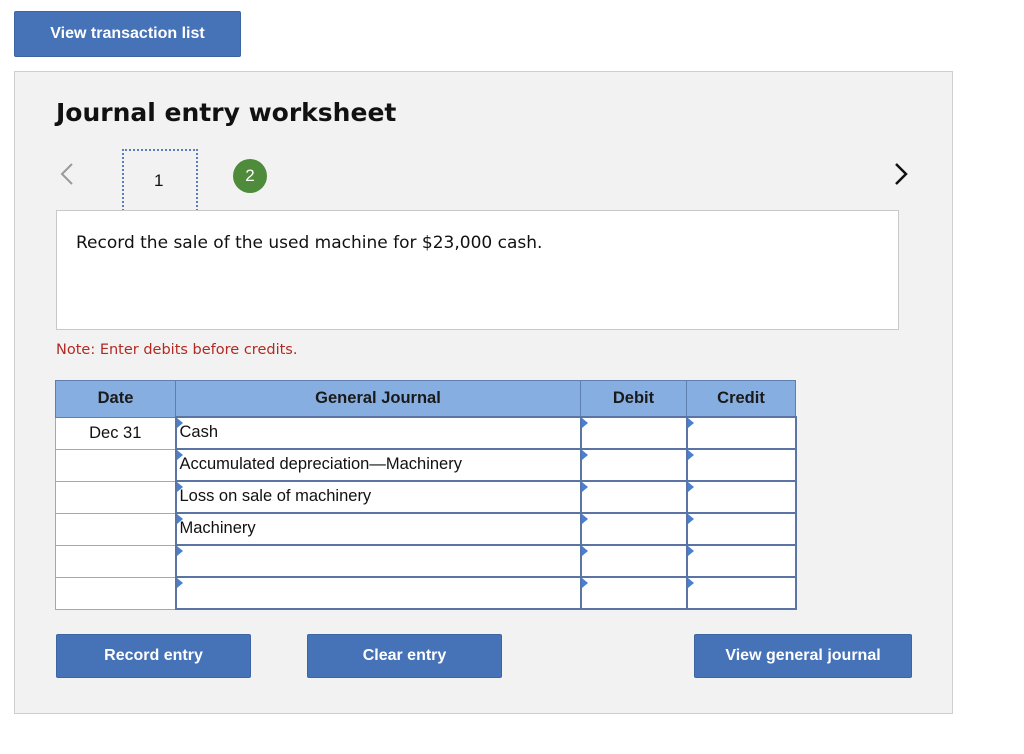  I want to click on step-2-label: 2, so click(250, 175).